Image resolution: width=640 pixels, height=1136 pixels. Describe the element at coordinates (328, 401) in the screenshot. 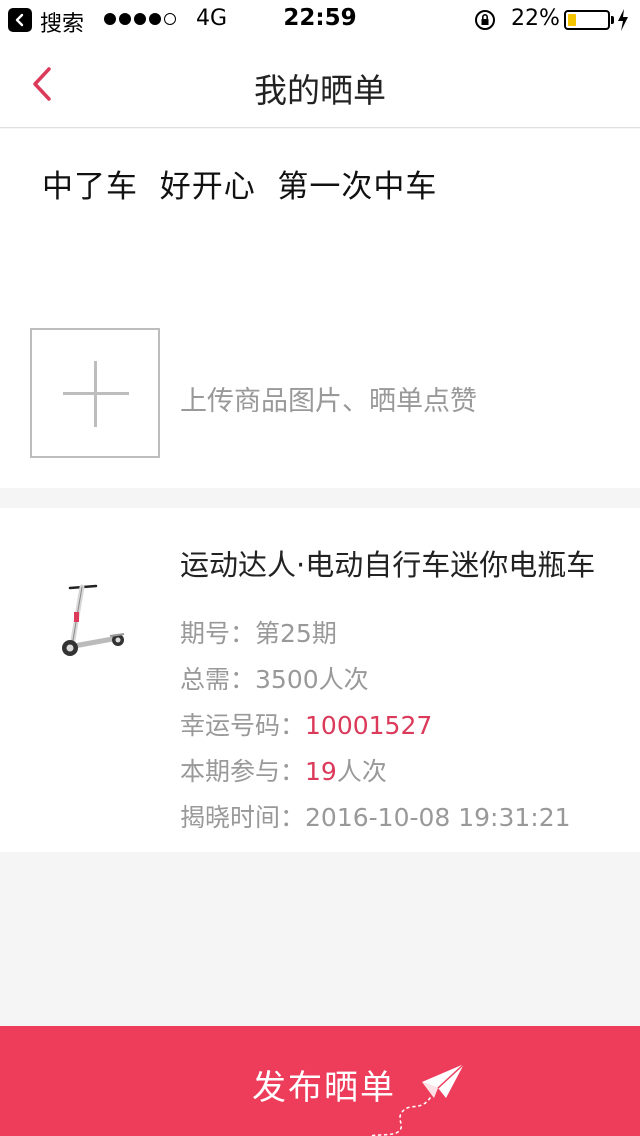

I see `upload-hint: 上传商品图片、晒单点赞` at that location.